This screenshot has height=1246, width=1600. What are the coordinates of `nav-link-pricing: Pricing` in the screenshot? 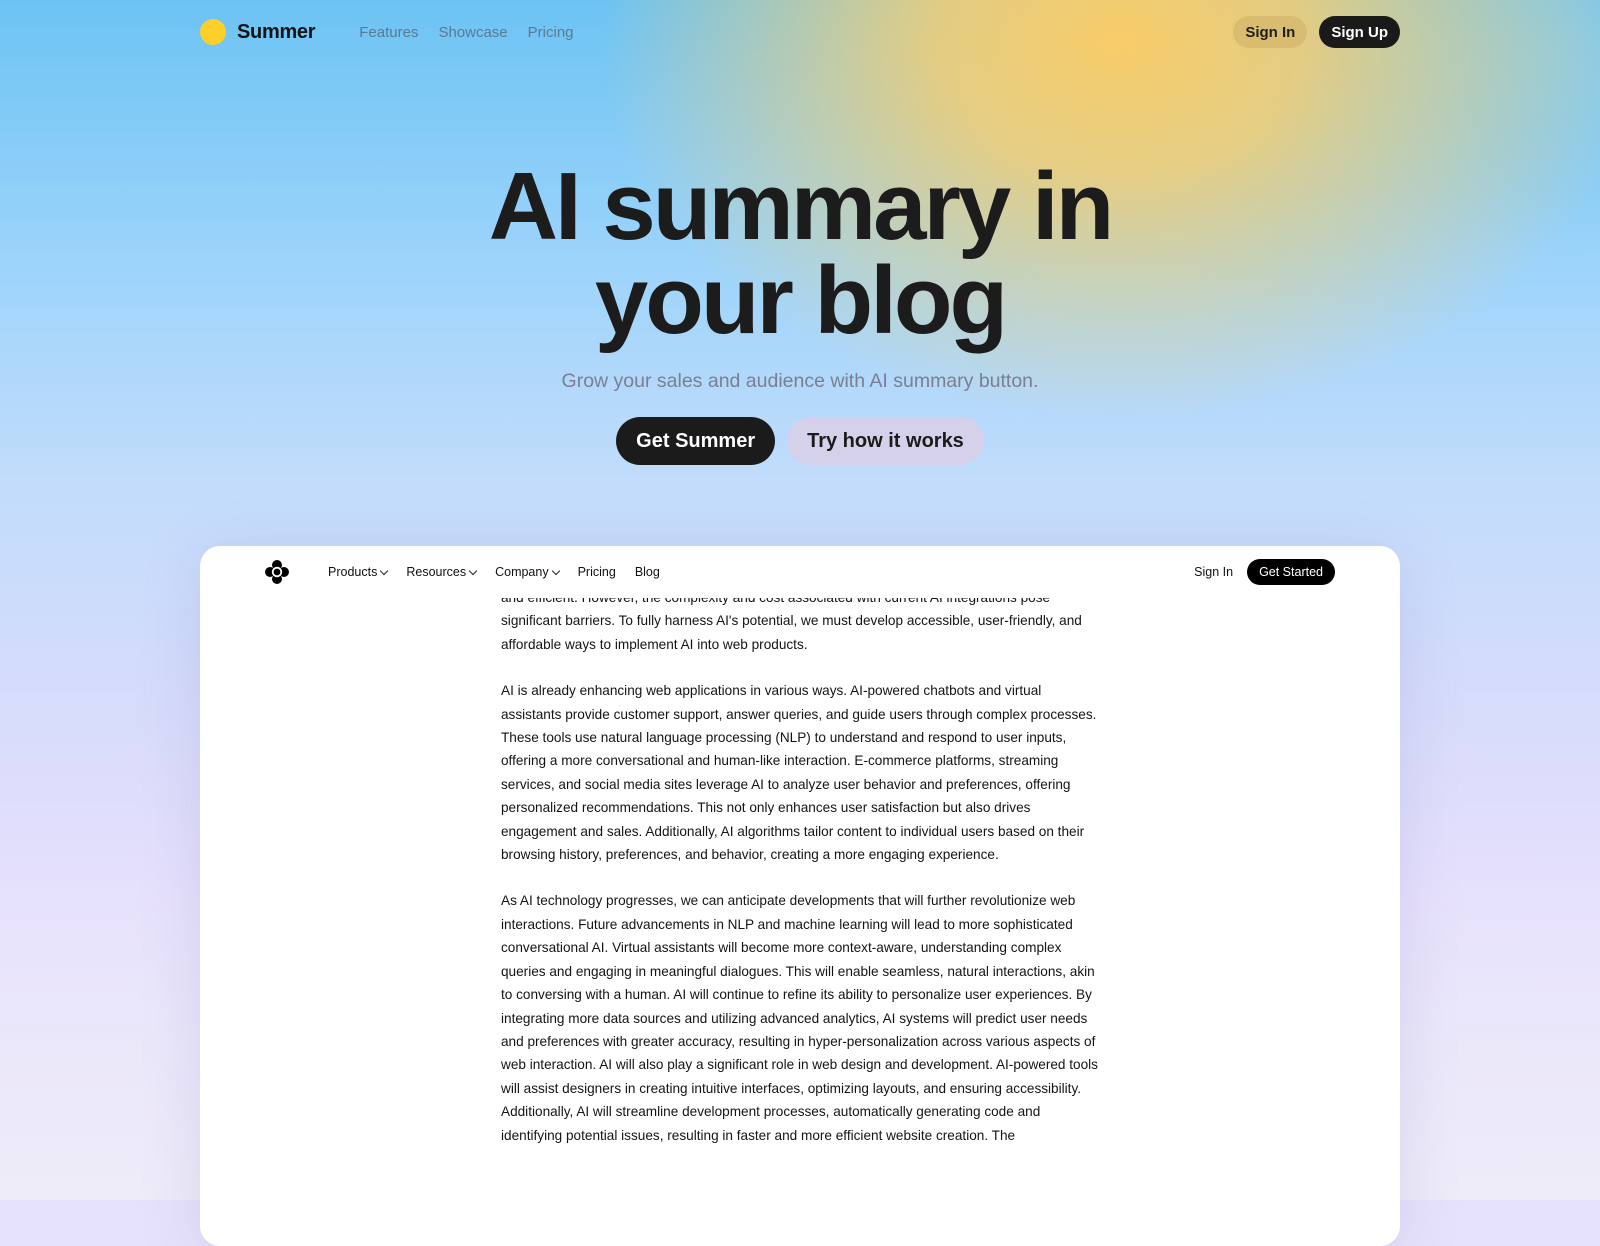 It's located at (551, 32).